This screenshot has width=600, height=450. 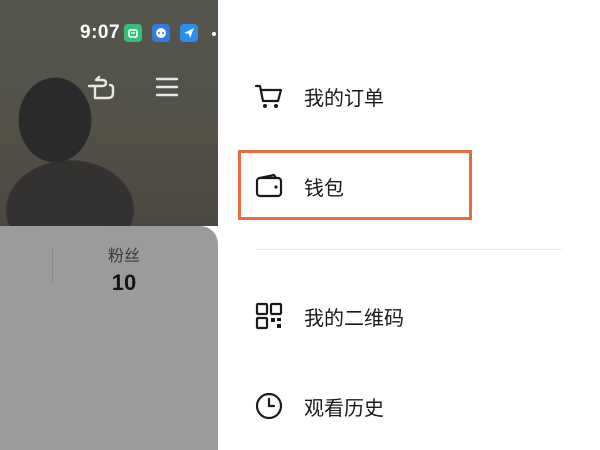 I want to click on drawer-item-watch-history: 观看历史, so click(x=414, y=406).